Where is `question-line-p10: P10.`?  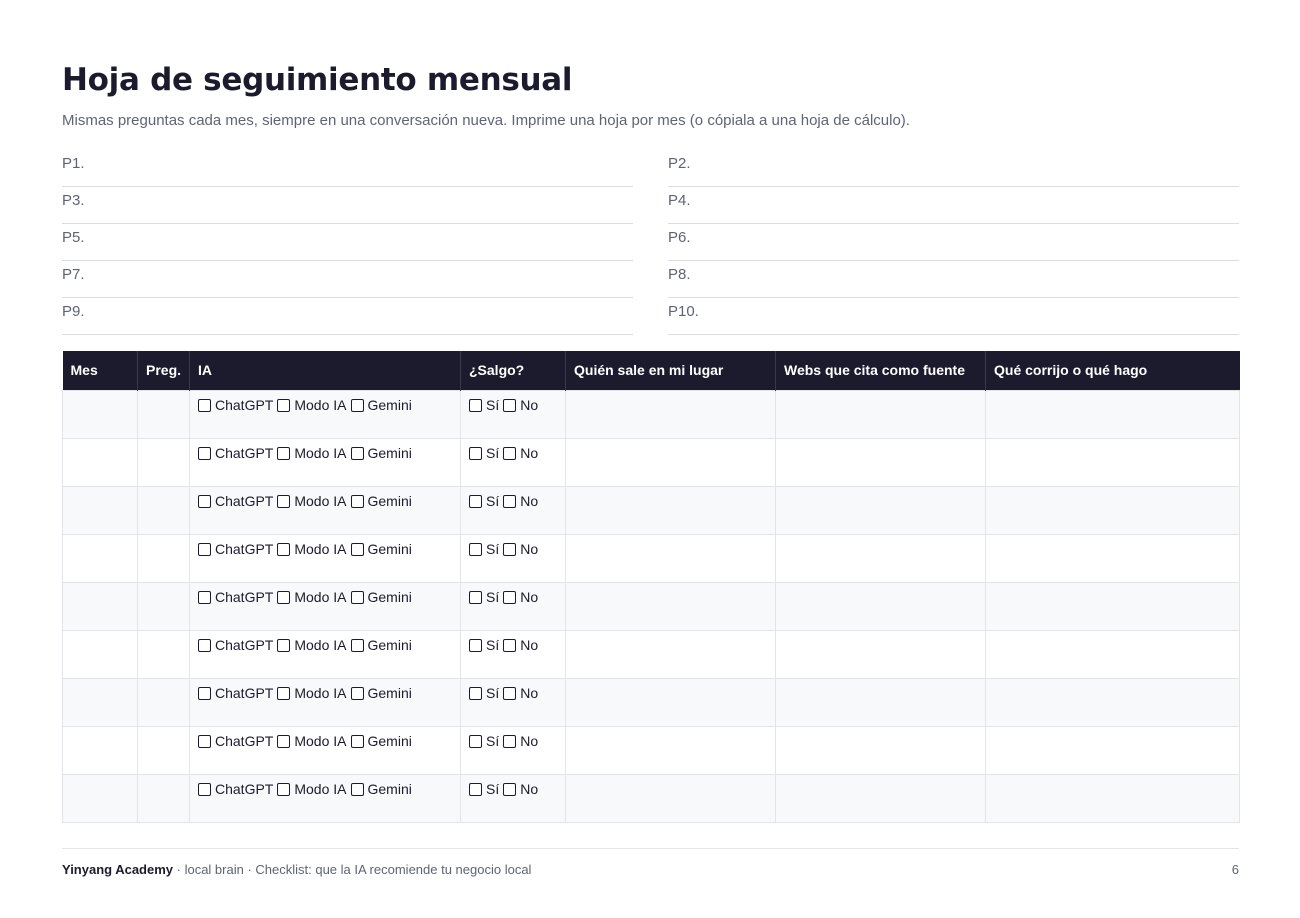
question-line-p10: P10. is located at coordinates (953, 316).